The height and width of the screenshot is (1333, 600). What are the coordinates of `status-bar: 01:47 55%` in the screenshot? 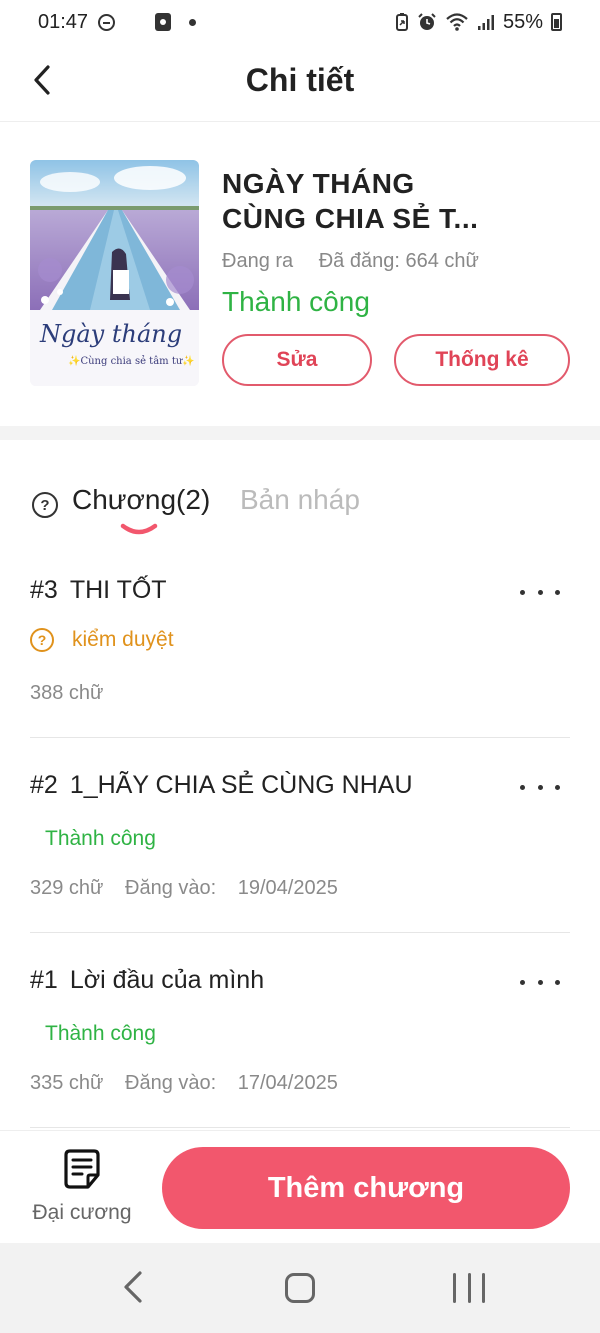 It's located at (300, 22).